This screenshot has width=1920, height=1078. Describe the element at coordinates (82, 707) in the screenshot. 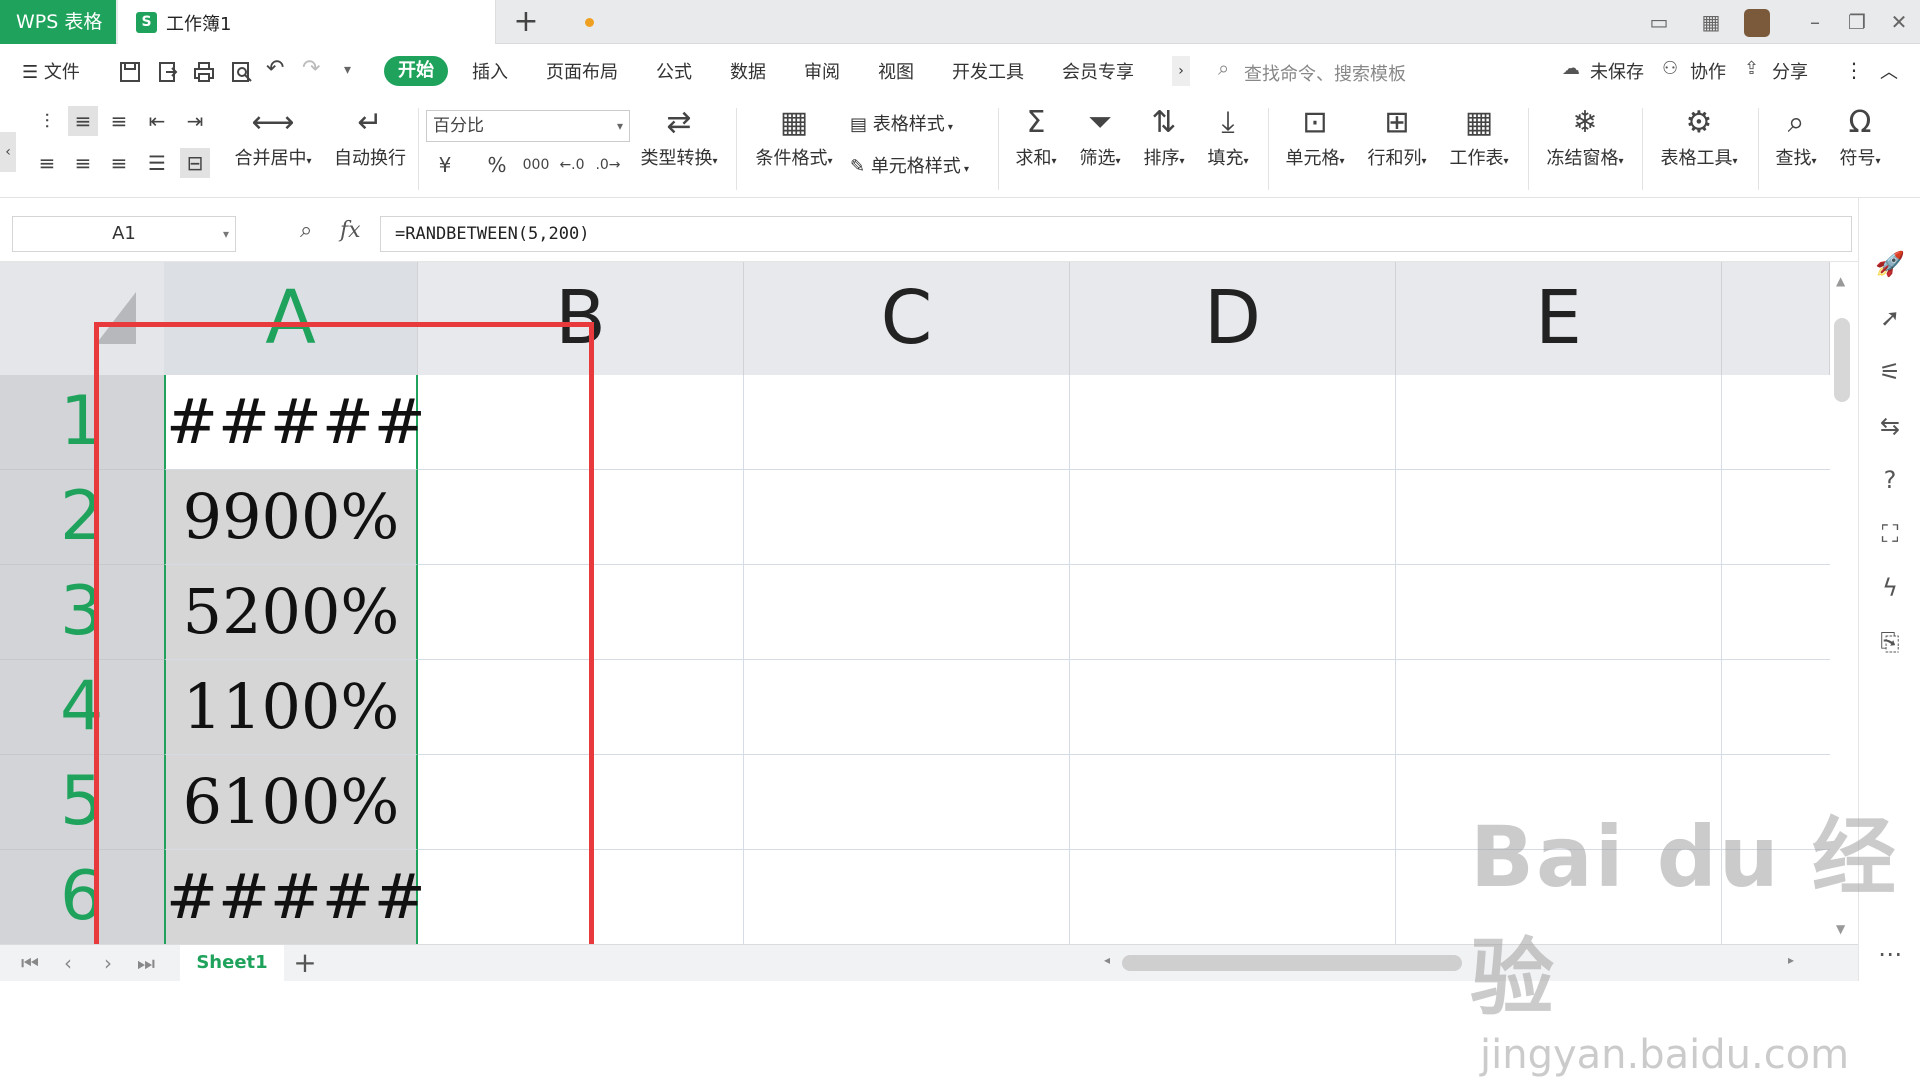

I see `row-header: 4` at that location.